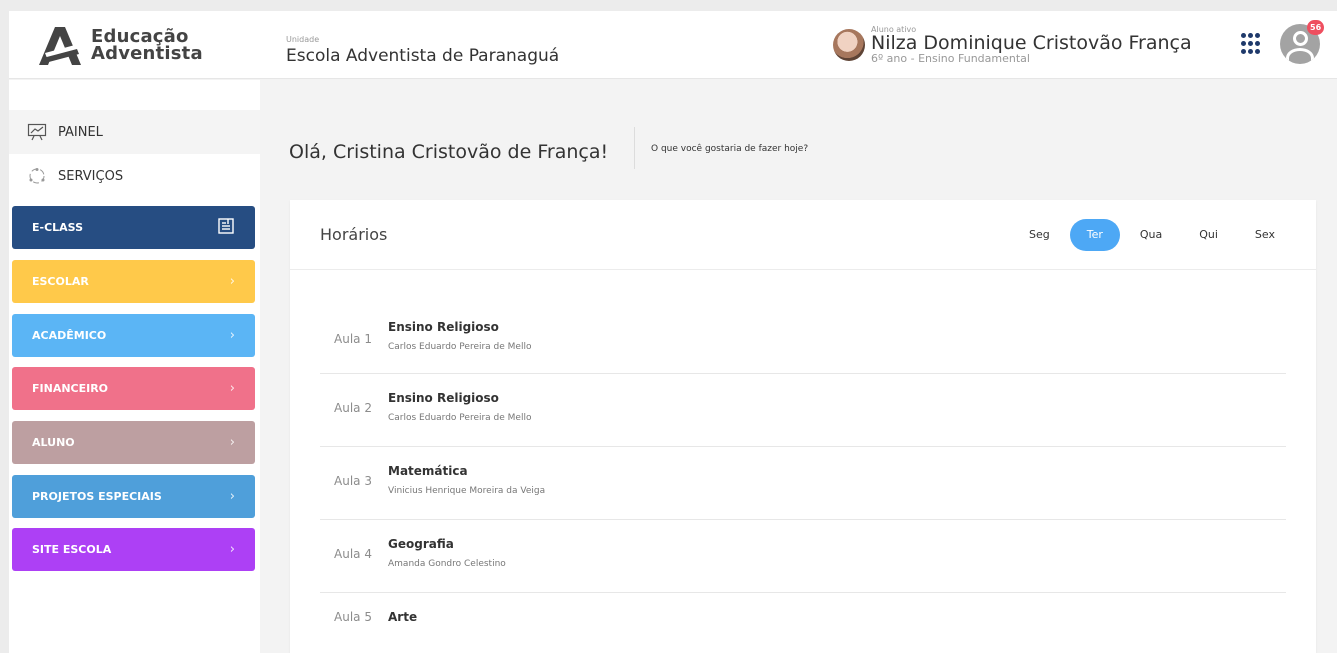  I want to click on sidebar-item-servicos: SERVIÇOS, so click(134, 176).